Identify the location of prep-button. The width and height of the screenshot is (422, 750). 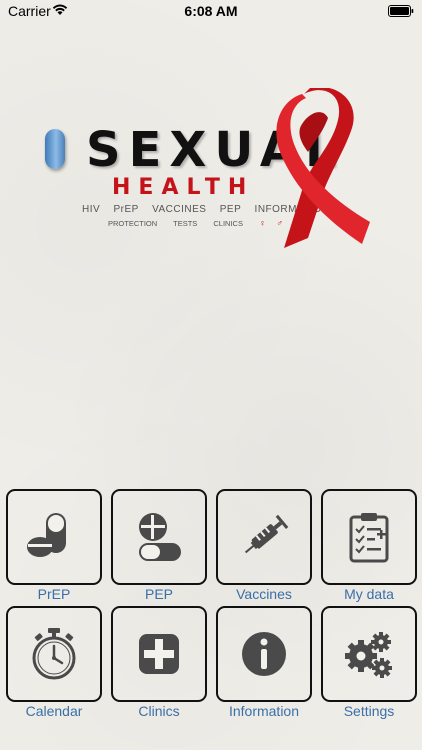
(54, 537).